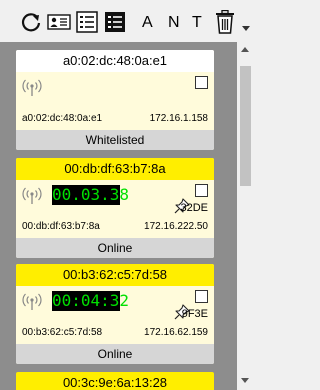 The width and height of the screenshot is (320, 390). I want to click on overflow-chevron-icon, so click(246, 28).